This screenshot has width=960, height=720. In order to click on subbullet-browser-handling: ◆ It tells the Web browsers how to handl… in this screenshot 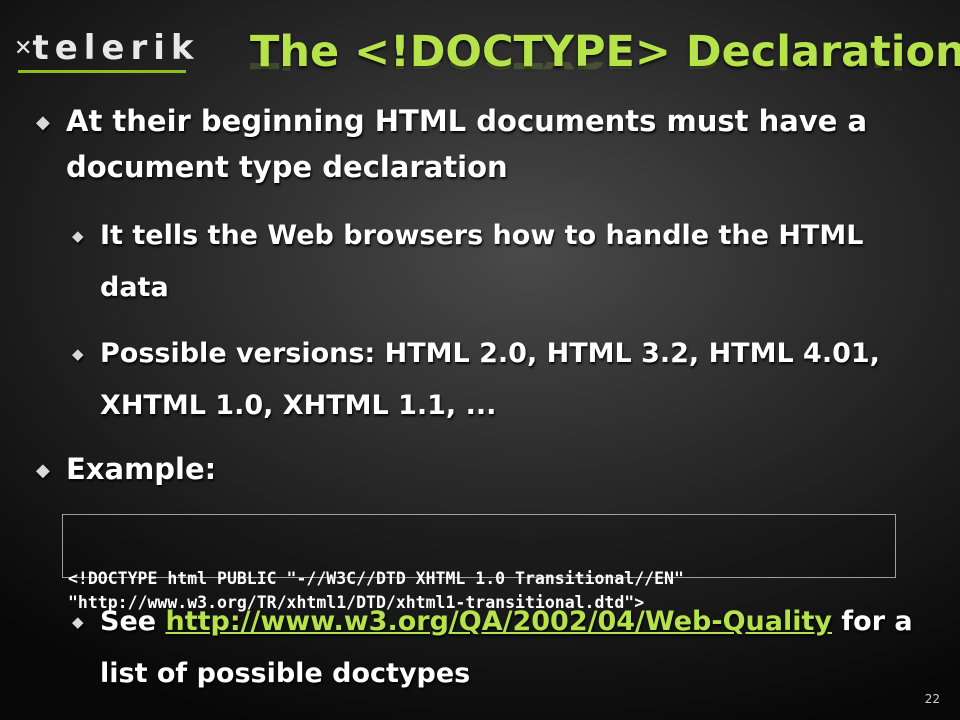, I will do `click(502, 262)`.